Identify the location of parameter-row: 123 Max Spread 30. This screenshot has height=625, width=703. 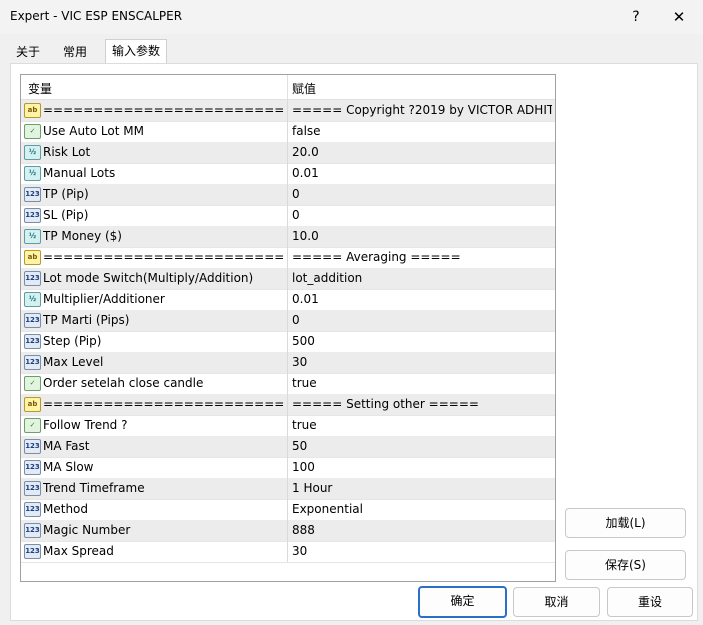
(288, 552).